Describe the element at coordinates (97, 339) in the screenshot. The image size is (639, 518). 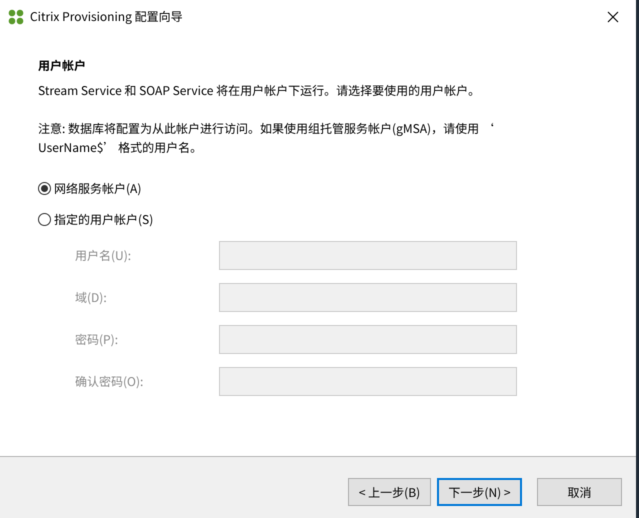
I see `field-label: 密码(P):` at that location.